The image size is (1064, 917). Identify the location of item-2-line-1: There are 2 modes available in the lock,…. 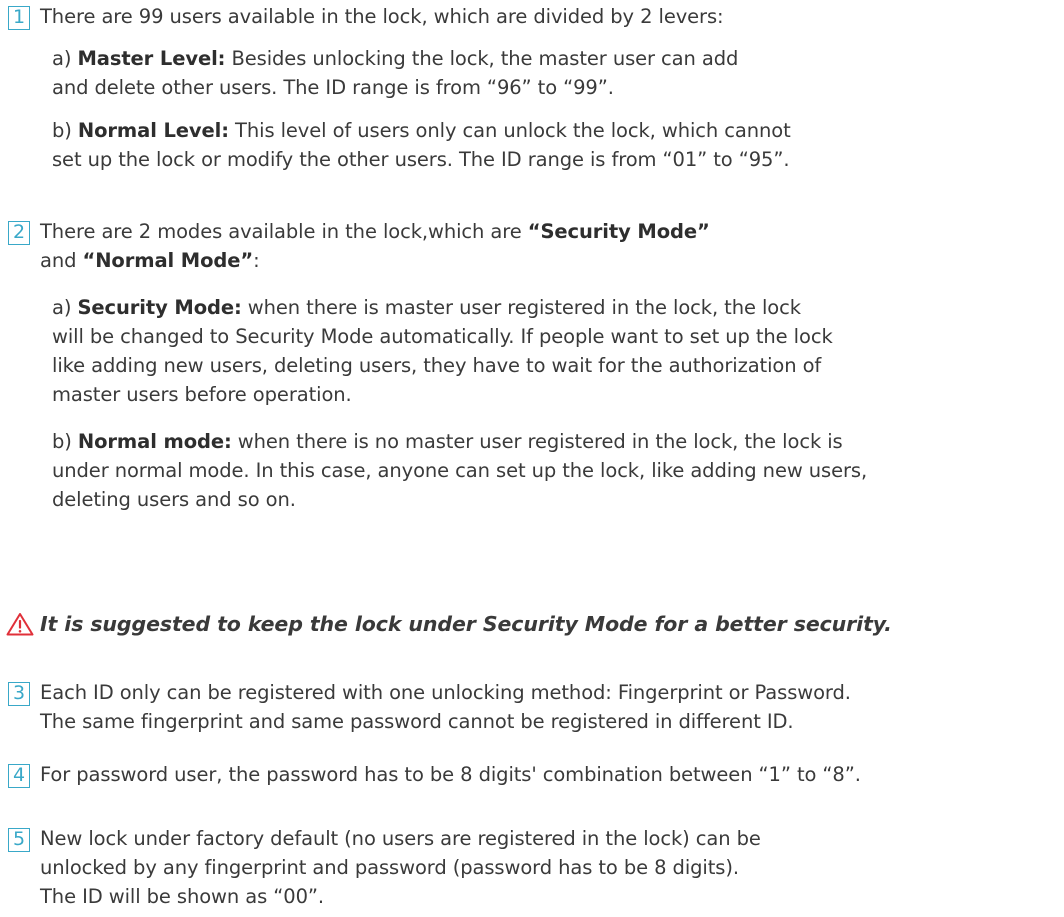
(375, 232).